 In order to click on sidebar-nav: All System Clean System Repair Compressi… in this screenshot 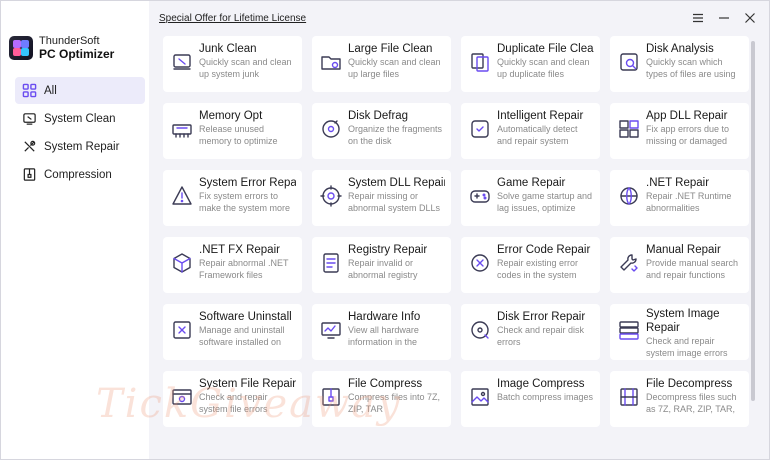, I will do `click(80, 133)`.